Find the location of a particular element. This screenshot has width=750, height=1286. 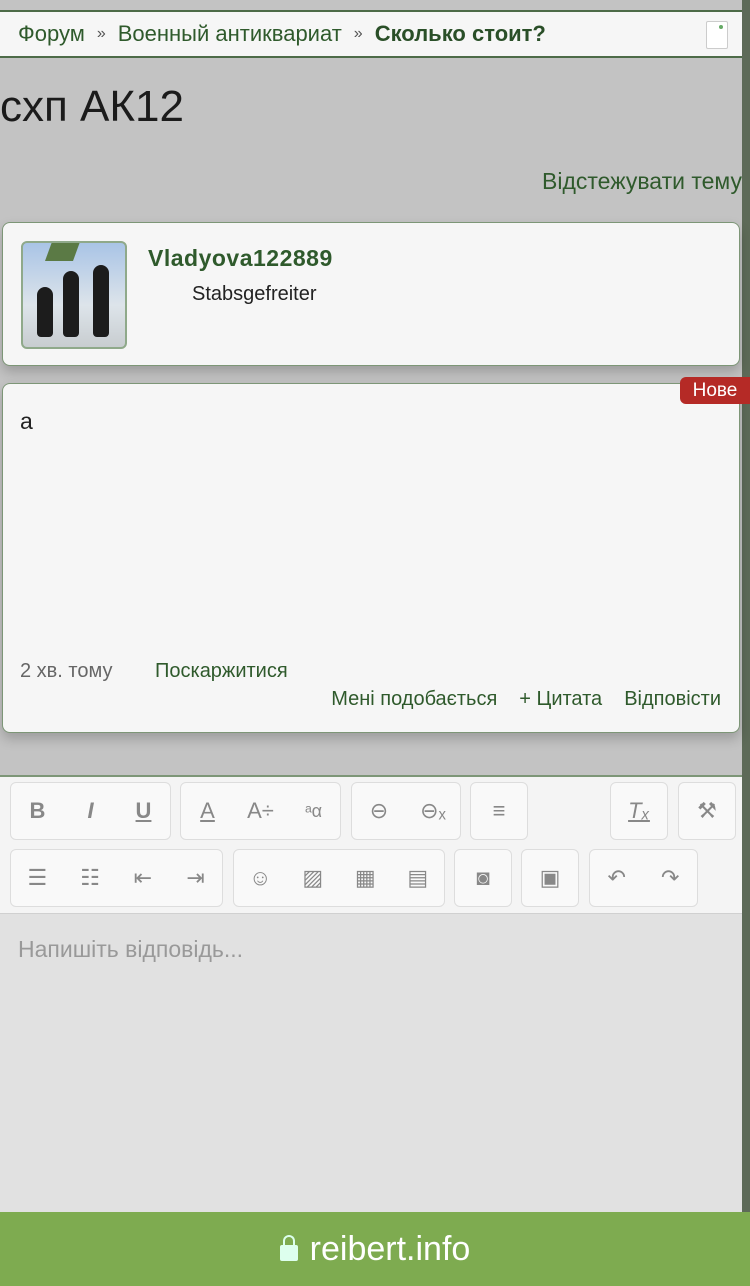

follow-thread-link: Відстежувати тему is located at coordinates (642, 181).